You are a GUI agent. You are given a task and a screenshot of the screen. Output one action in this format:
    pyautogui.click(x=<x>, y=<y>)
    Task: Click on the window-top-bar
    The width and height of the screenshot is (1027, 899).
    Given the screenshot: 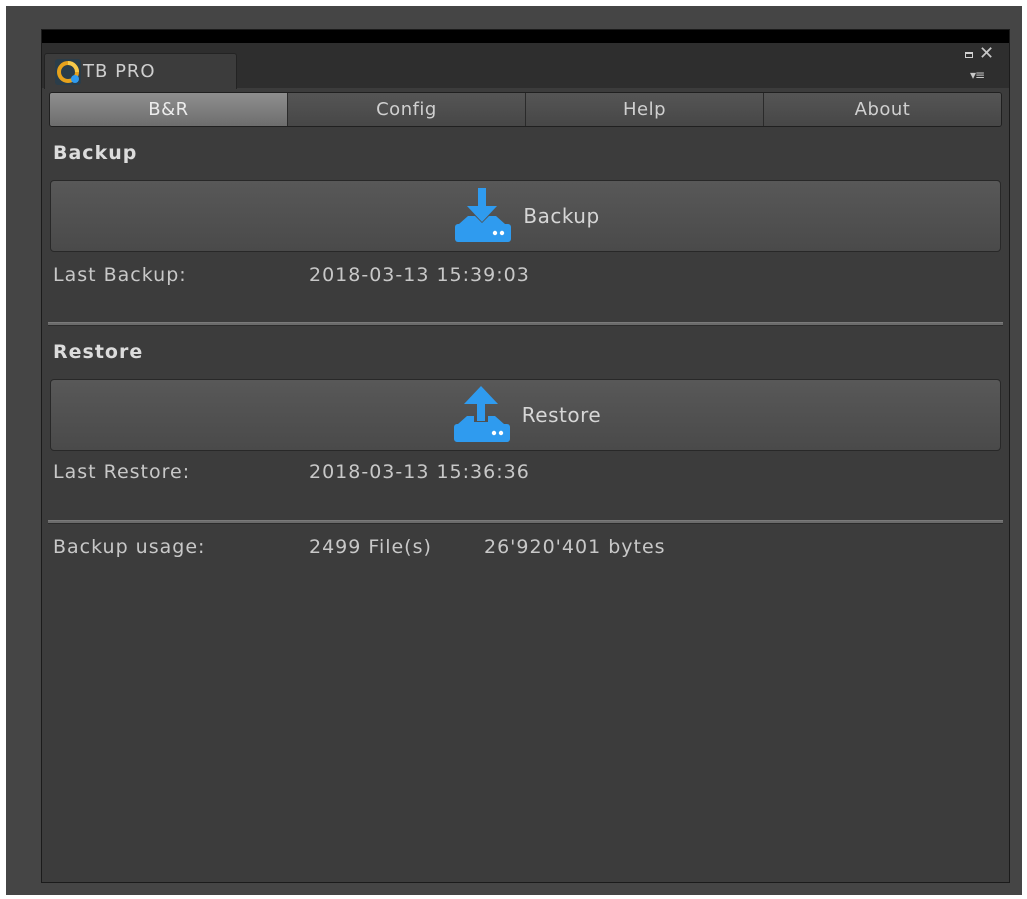 What is the action you would take?
    pyautogui.click(x=525, y=36)
    